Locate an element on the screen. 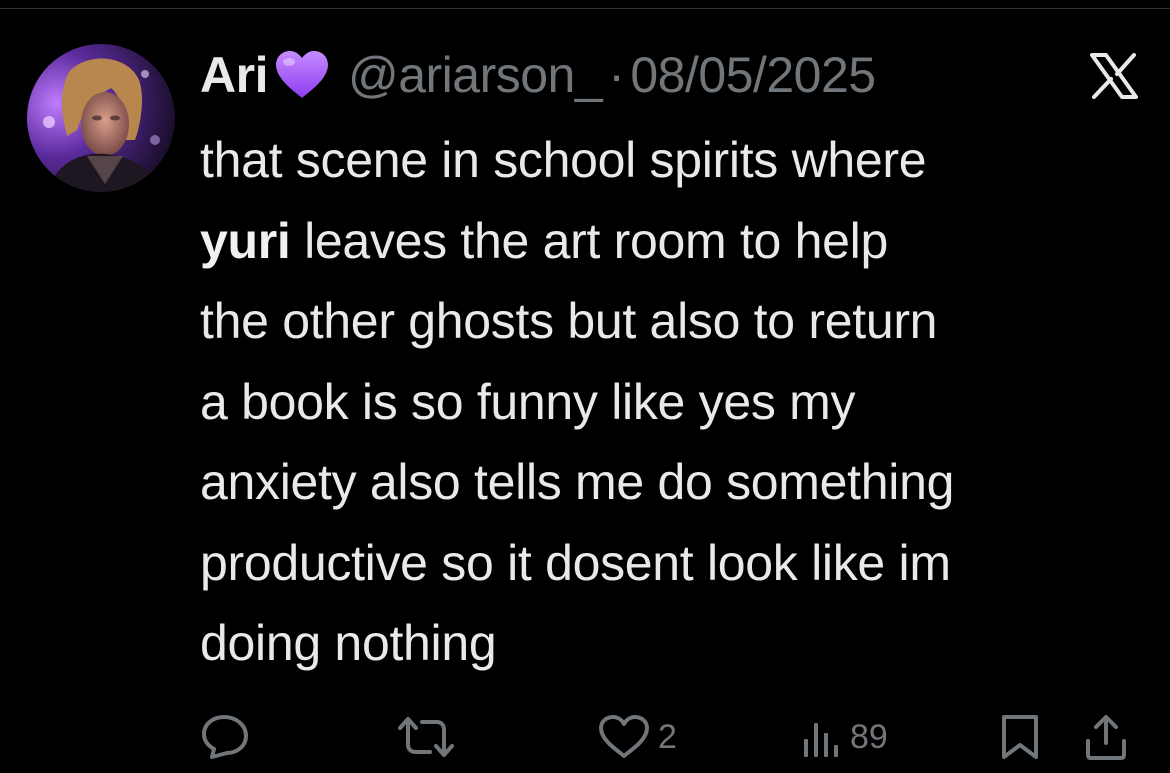 This screenshot has width=1170, height=773. tweet-header: Ari @ariarson_ · 08/05/2025 is located at coordinates (538, 75).